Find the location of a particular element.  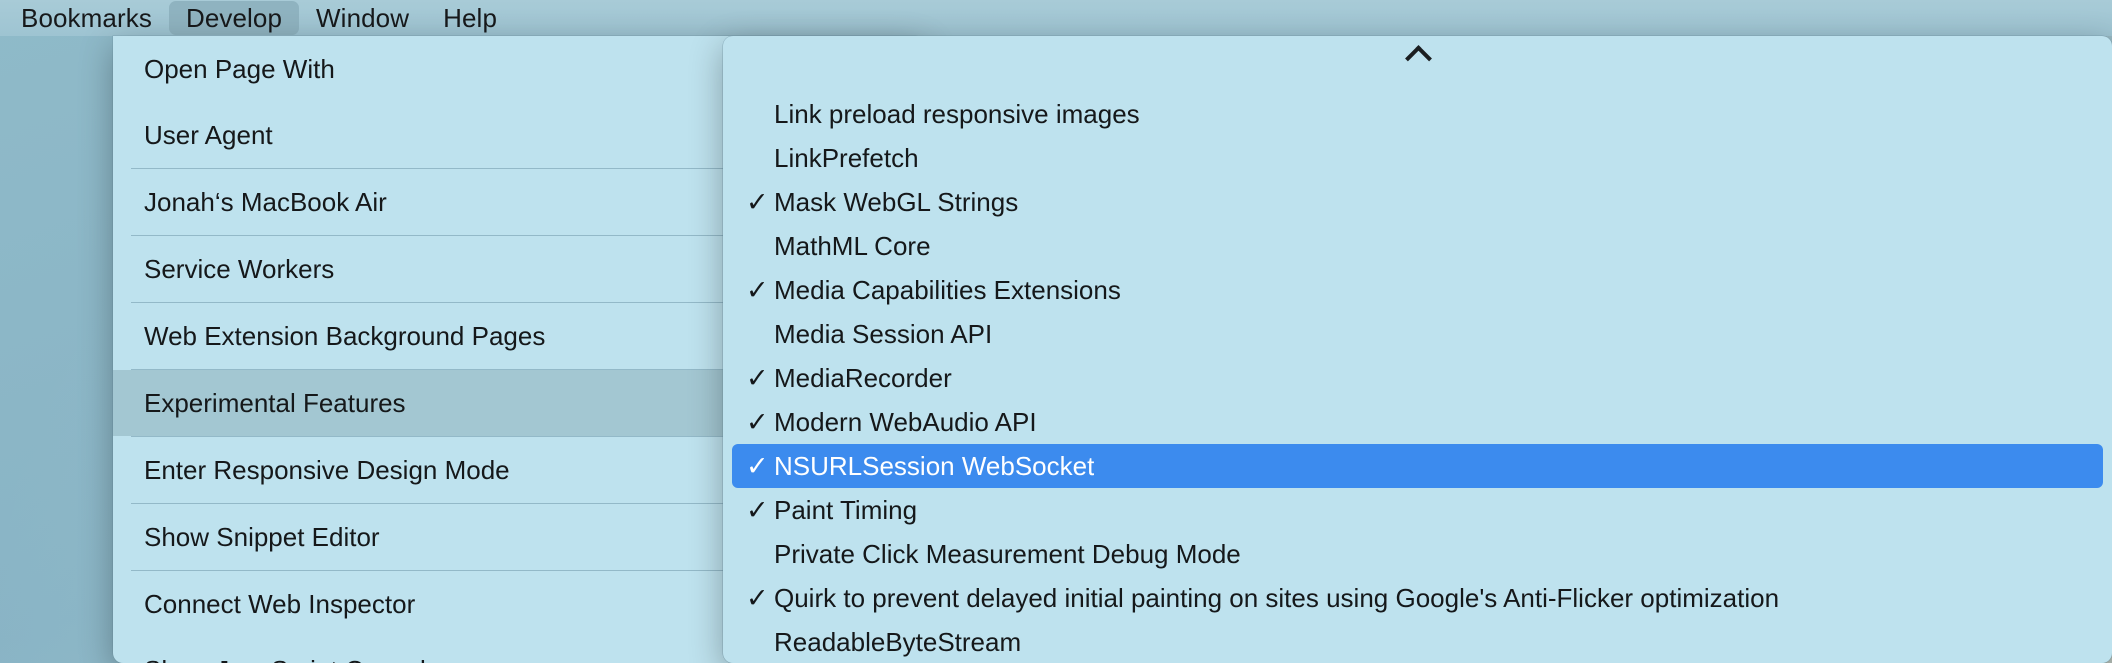

menu-item-label: Connect Web Inspector is located at coordinates (280, 603).